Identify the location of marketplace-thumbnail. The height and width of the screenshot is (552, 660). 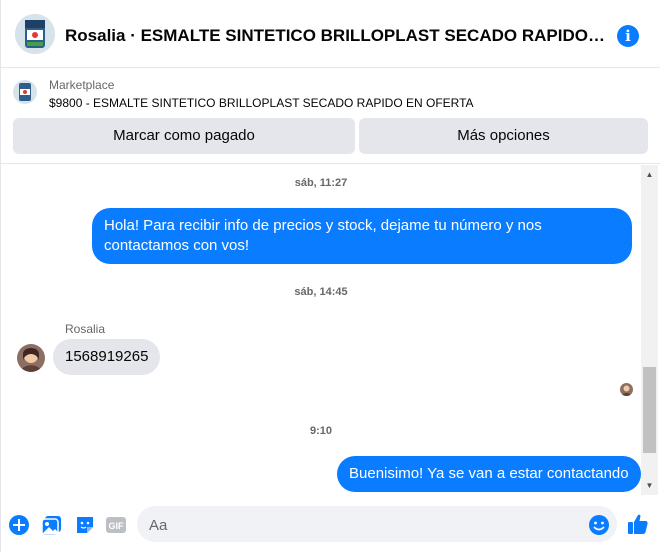
(25, 92).